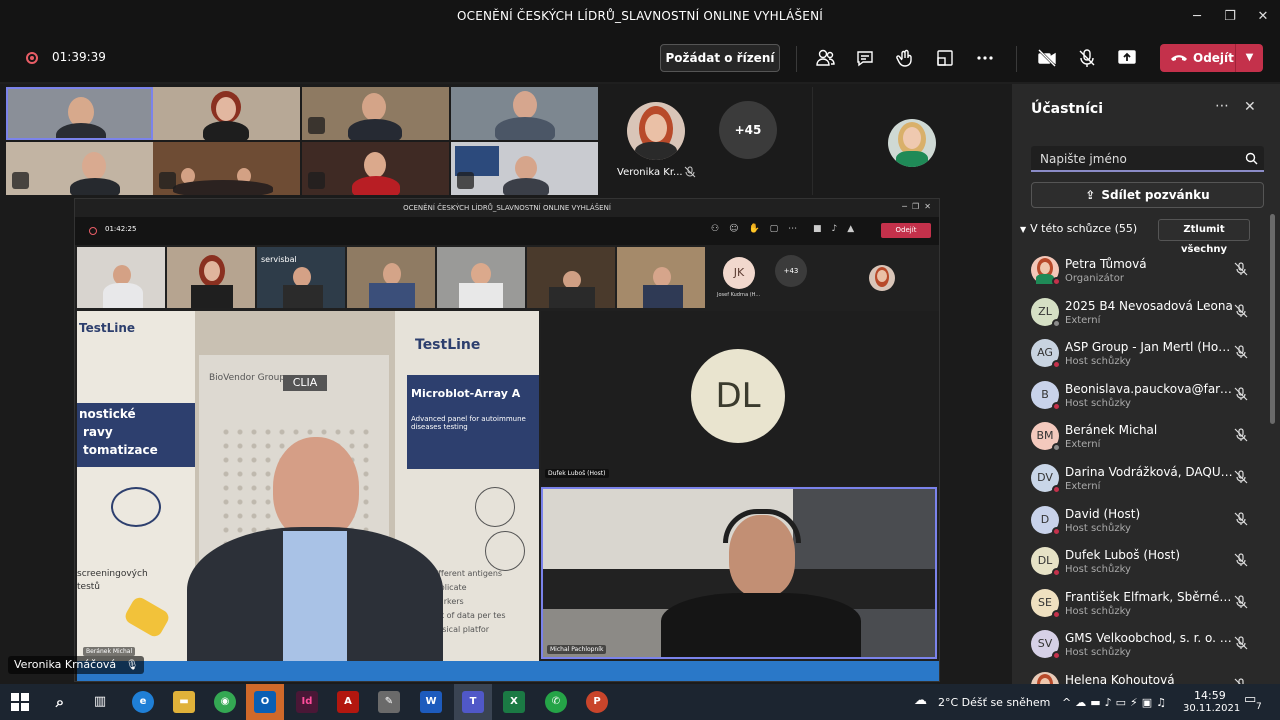  What do you see at coordinates (985, 58) in the screenshot?
I see `more-options-icon` at bounding box center [985, 58].